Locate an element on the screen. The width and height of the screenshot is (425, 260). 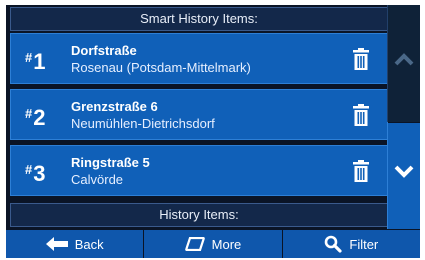
scroll-down-button is located at coordinates (403, 176).